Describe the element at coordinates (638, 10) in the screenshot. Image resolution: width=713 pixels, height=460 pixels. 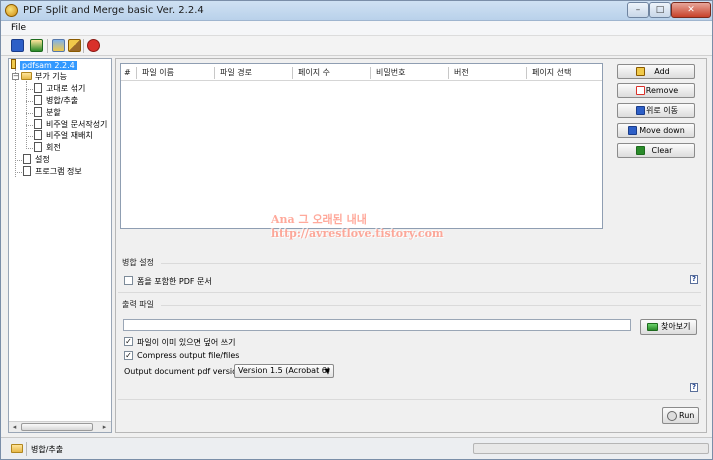
I see `minimize-button: –` at that location.